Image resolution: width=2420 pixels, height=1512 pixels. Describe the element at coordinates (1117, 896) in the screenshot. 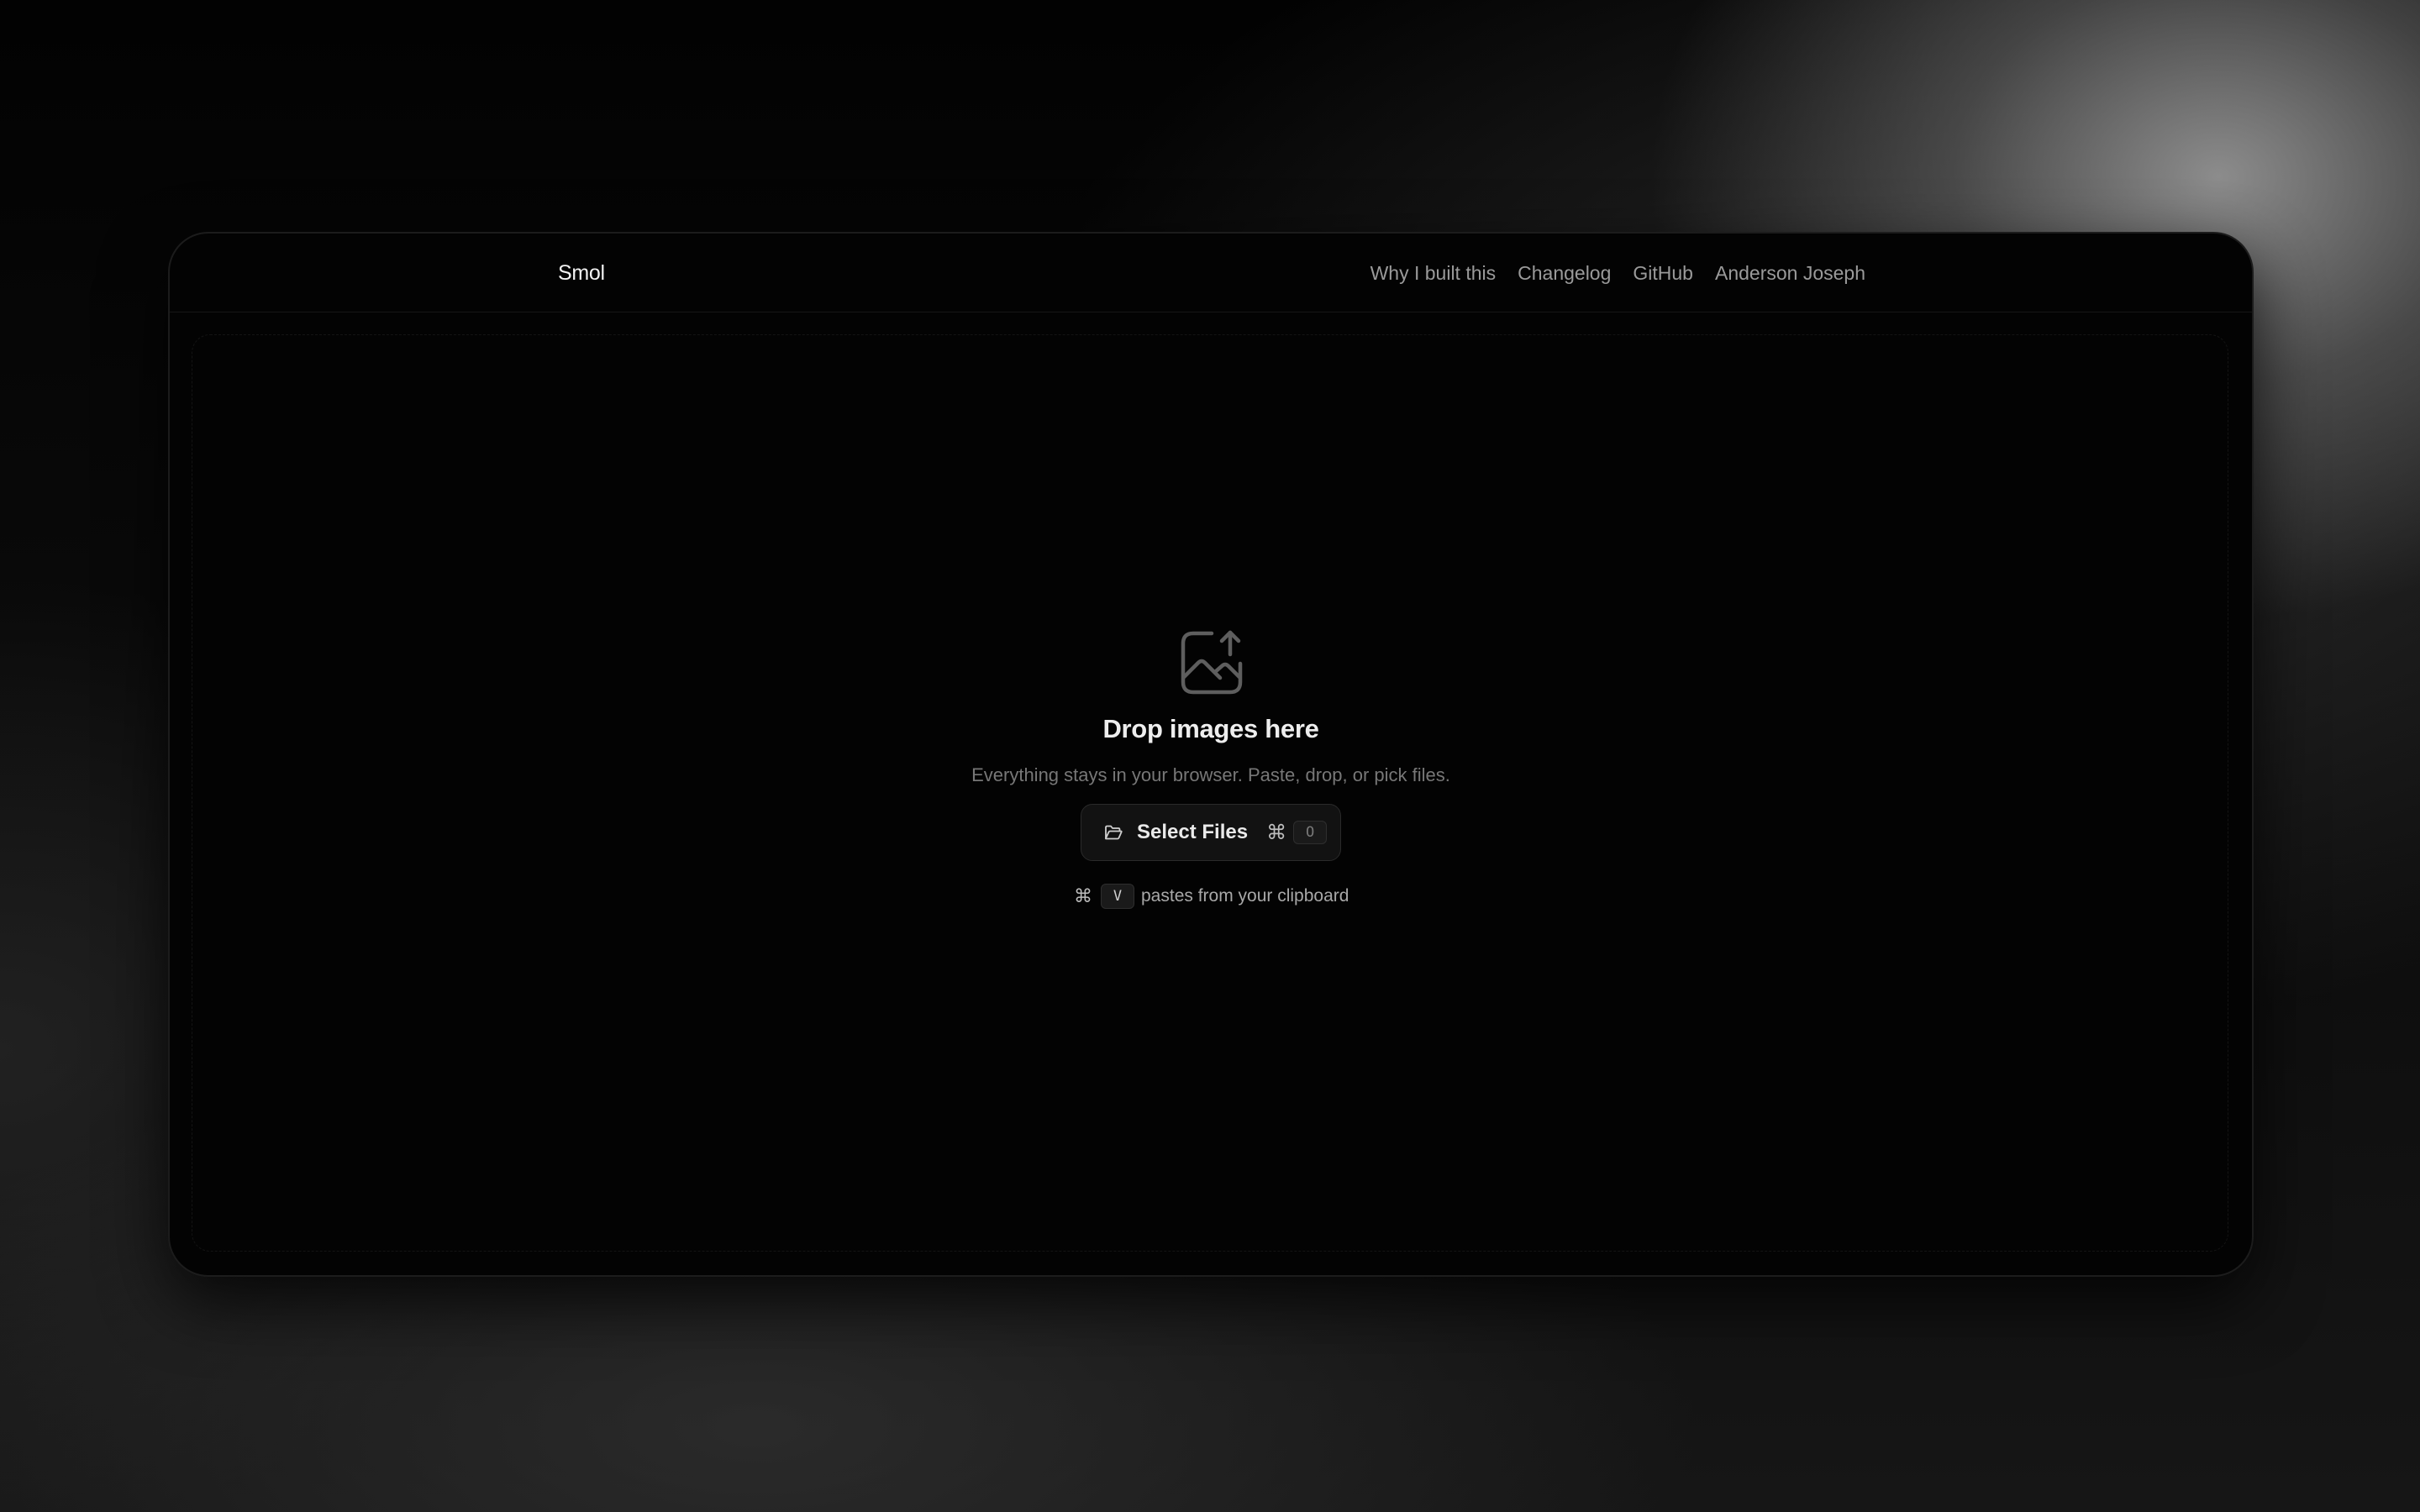

I see `shortcut-key-v: V` at that location.